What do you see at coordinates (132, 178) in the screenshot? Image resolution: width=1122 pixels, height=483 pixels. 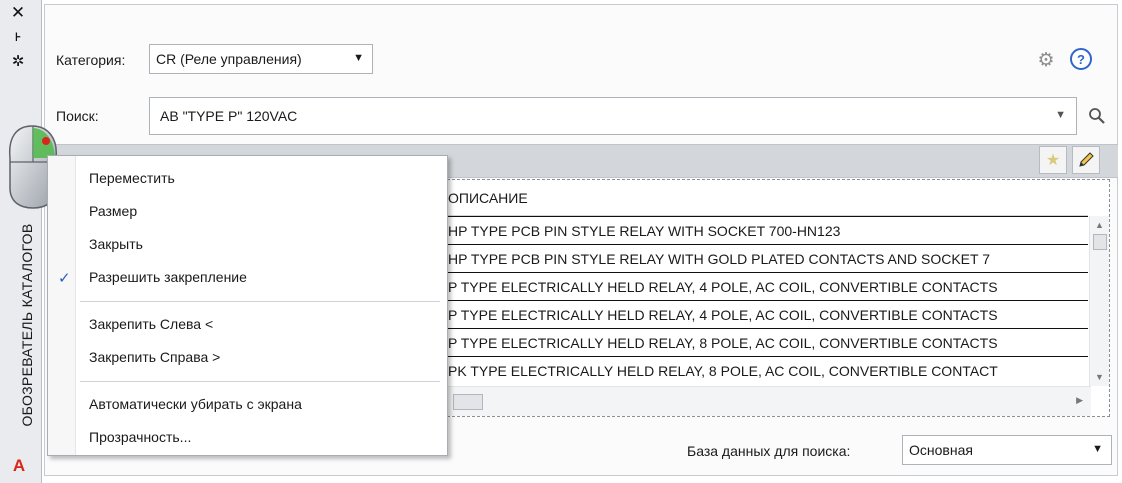 I see `menu-item-move: Переместить` at bounding box center [132, 178].